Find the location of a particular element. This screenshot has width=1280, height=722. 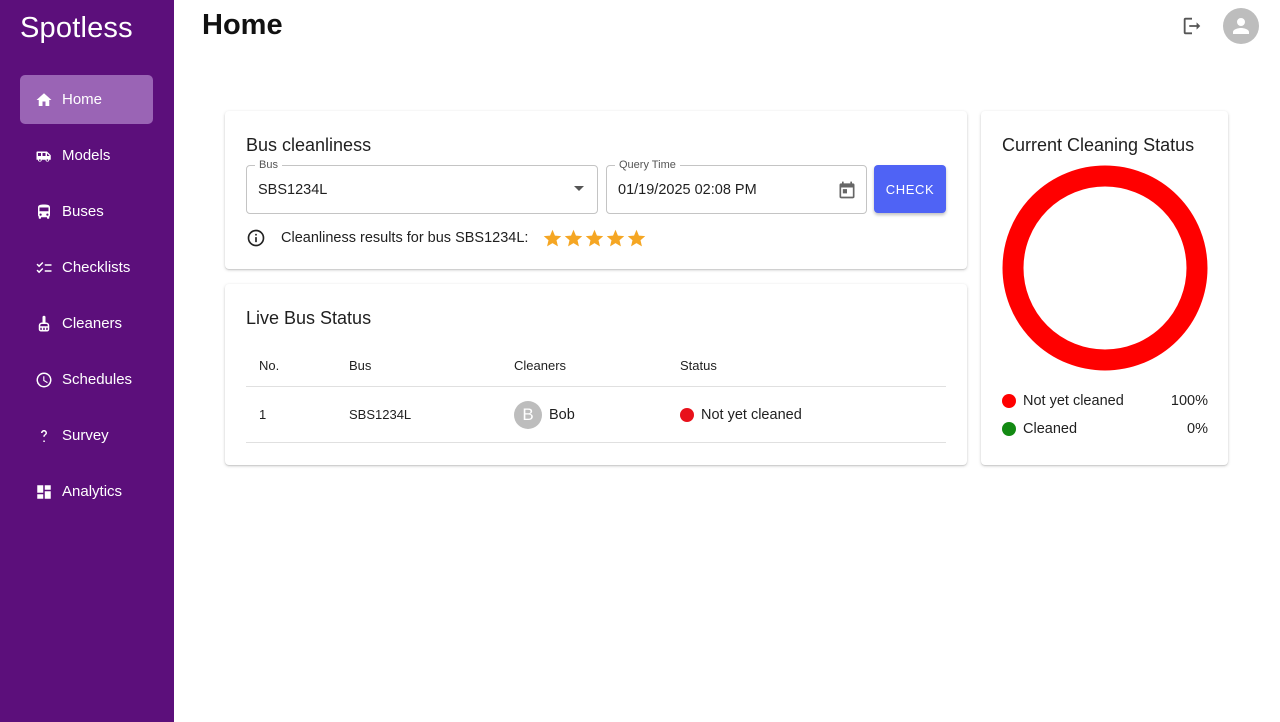

dashboard-icon is located at coordinates (44, 492).